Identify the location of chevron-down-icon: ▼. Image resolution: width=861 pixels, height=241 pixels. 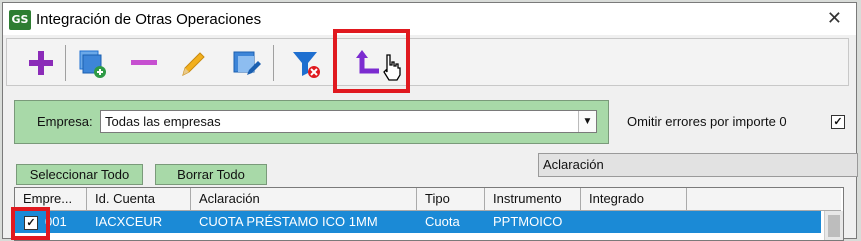
(587, 121).